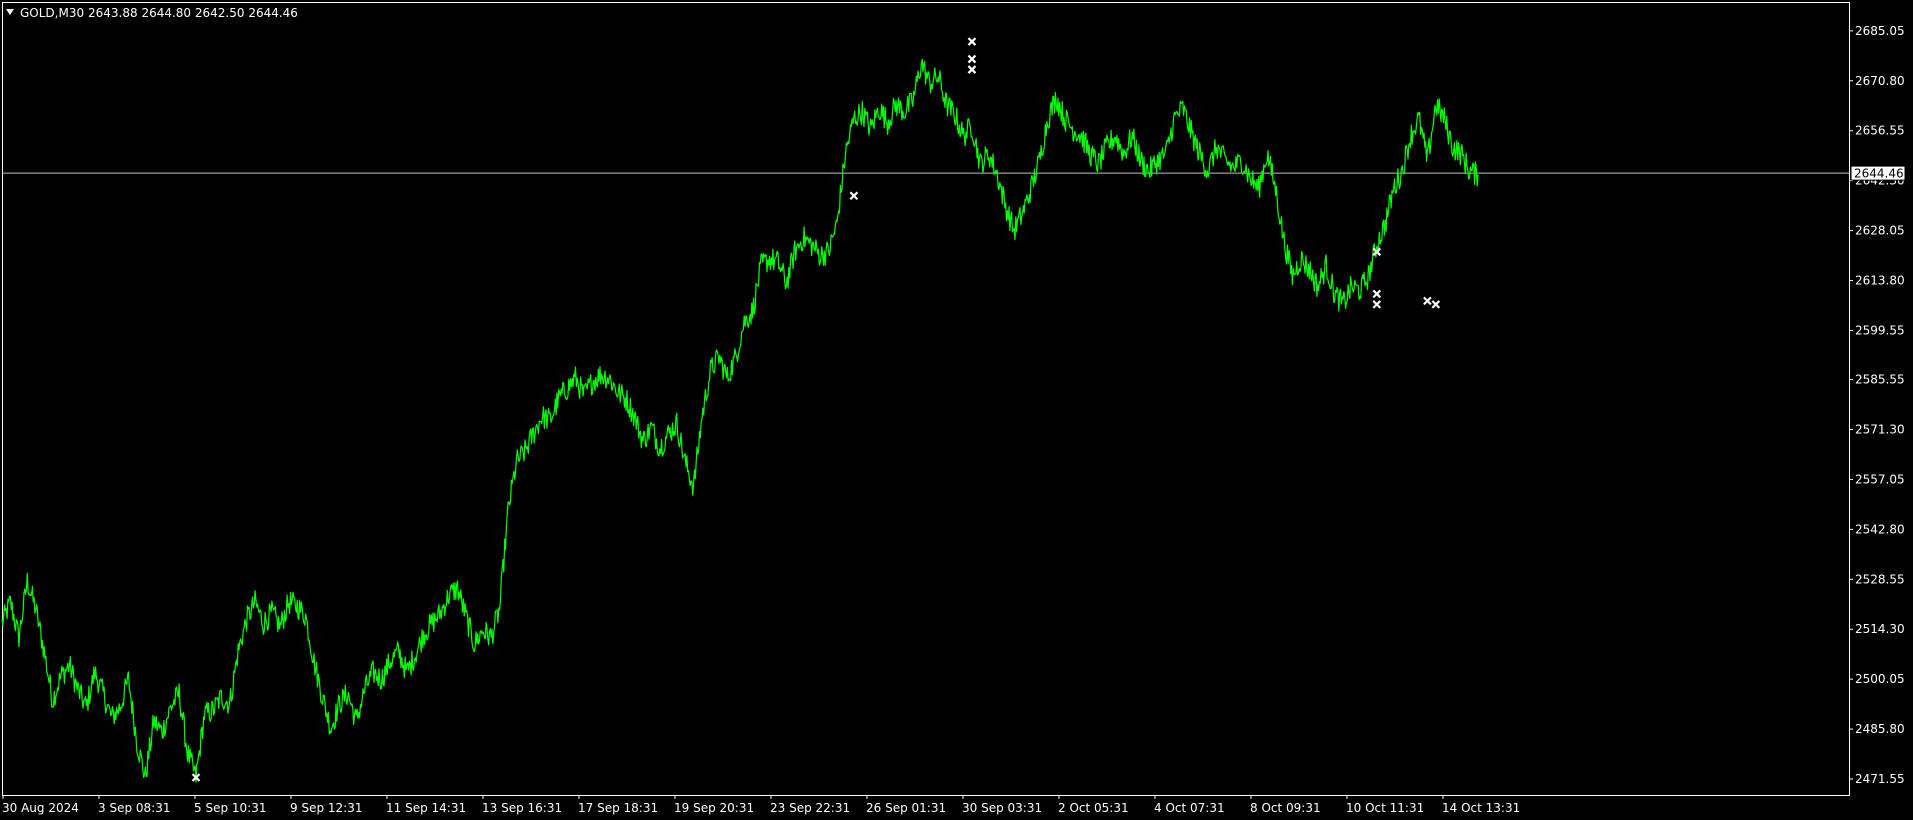 The height and width of the screenshot is (820, 1913). I want to click on x-tick-label: 3 Sep 08:31, so click(134, 808).